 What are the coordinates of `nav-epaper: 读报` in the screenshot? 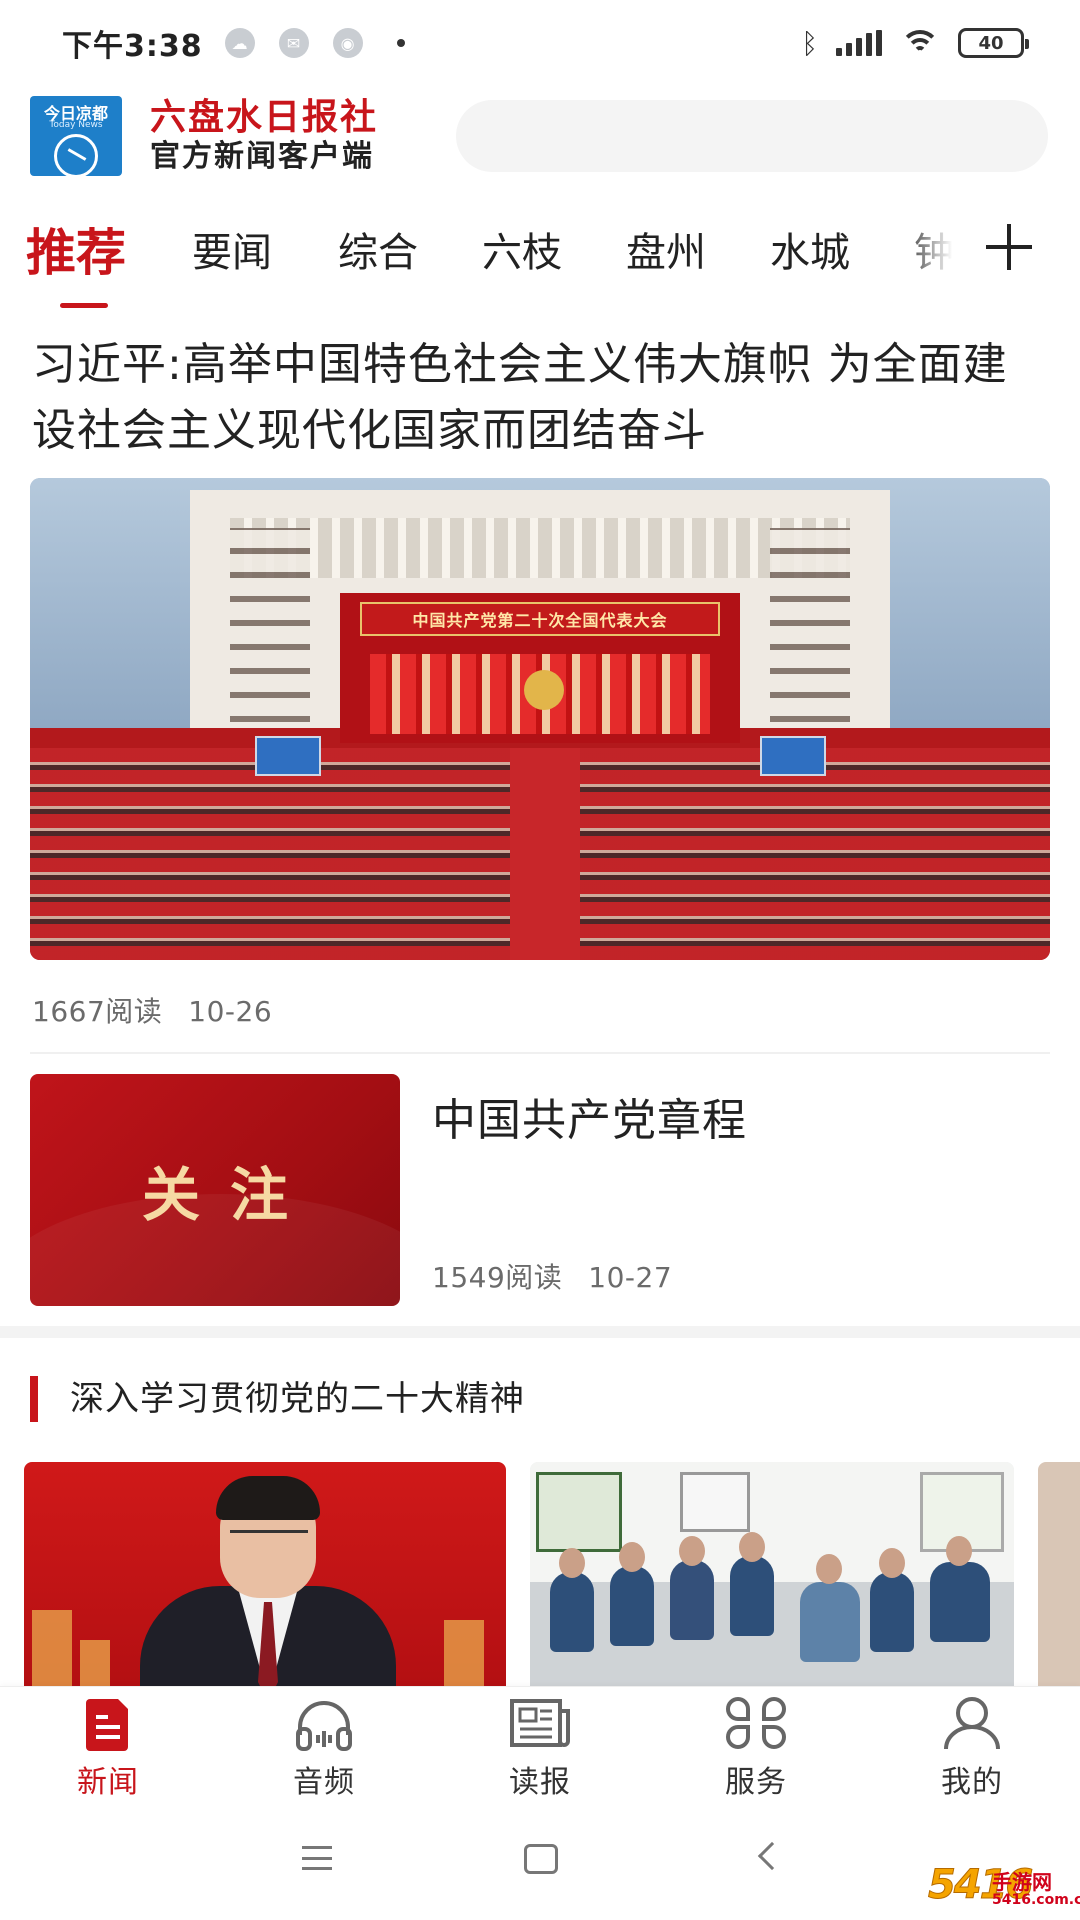 It's located at (540, 1744).